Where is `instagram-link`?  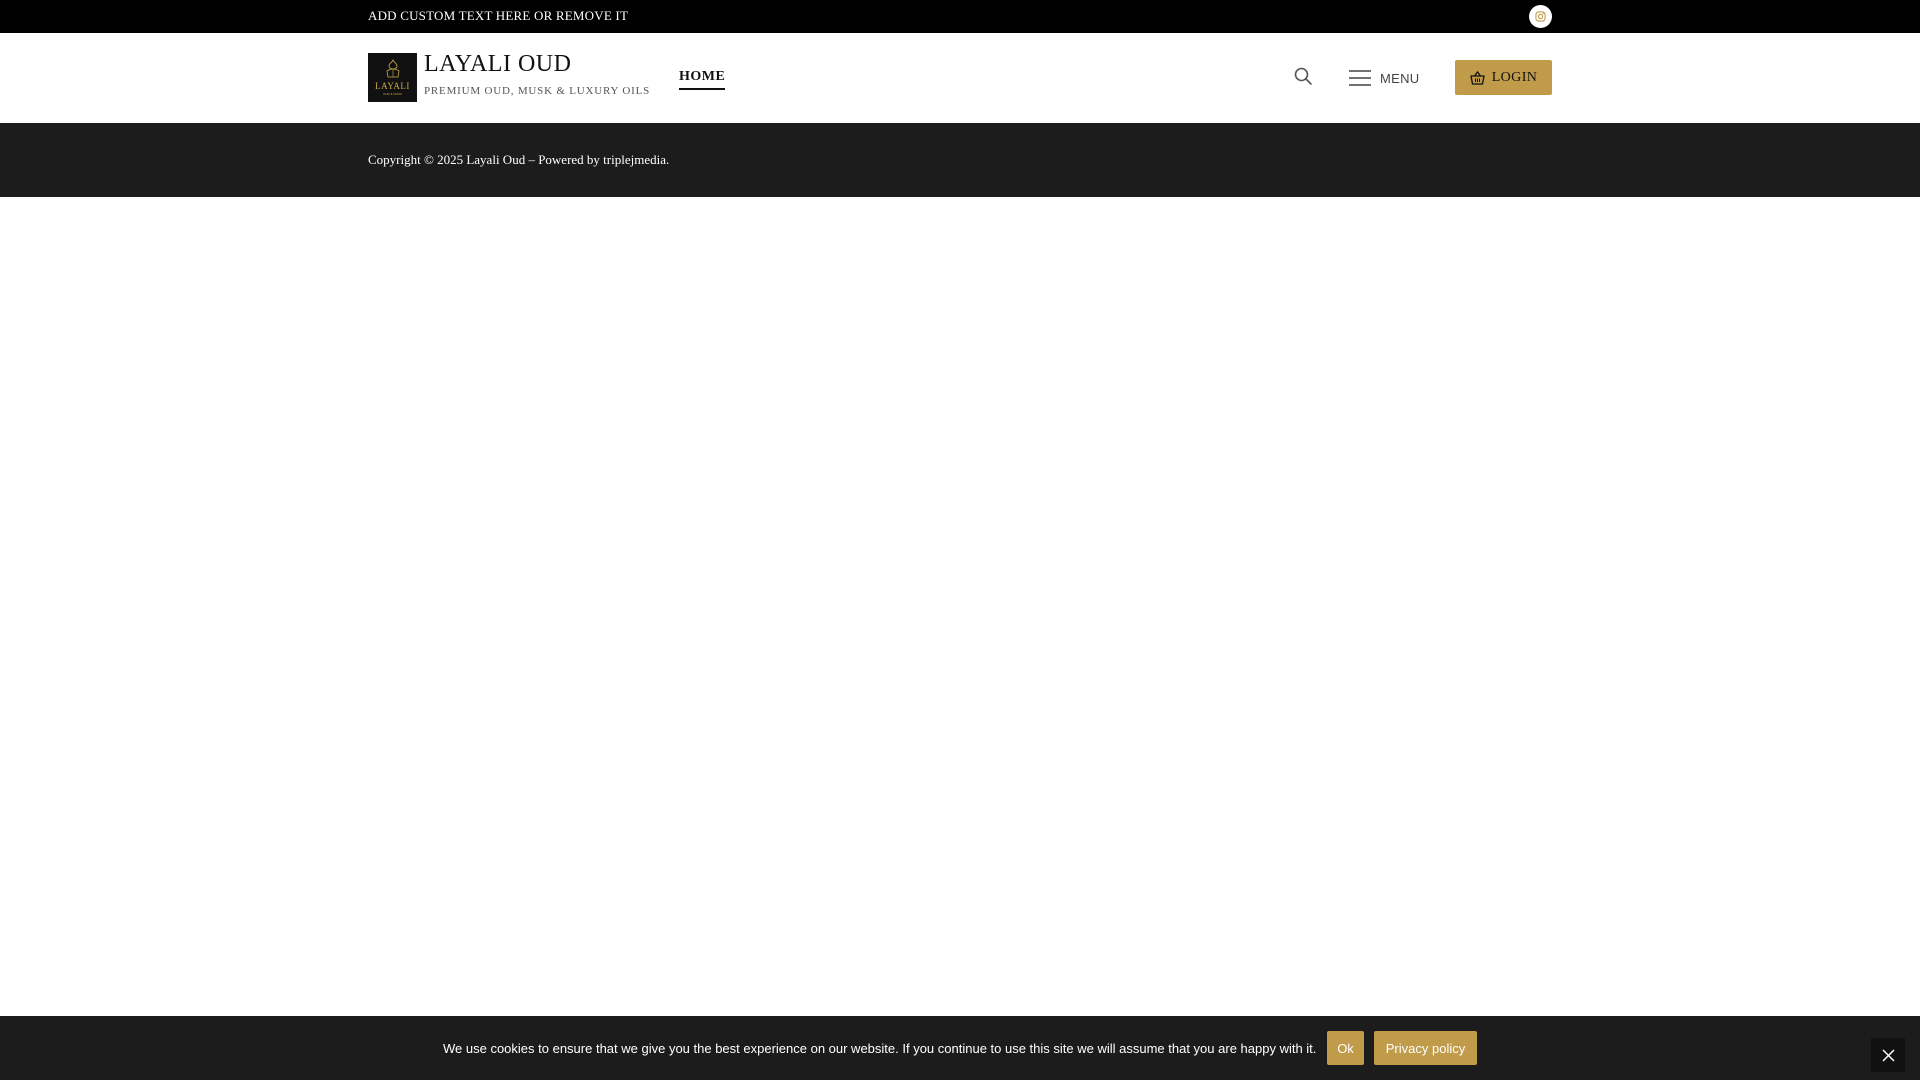
instagram-link is located at coordinates (1540, 16).